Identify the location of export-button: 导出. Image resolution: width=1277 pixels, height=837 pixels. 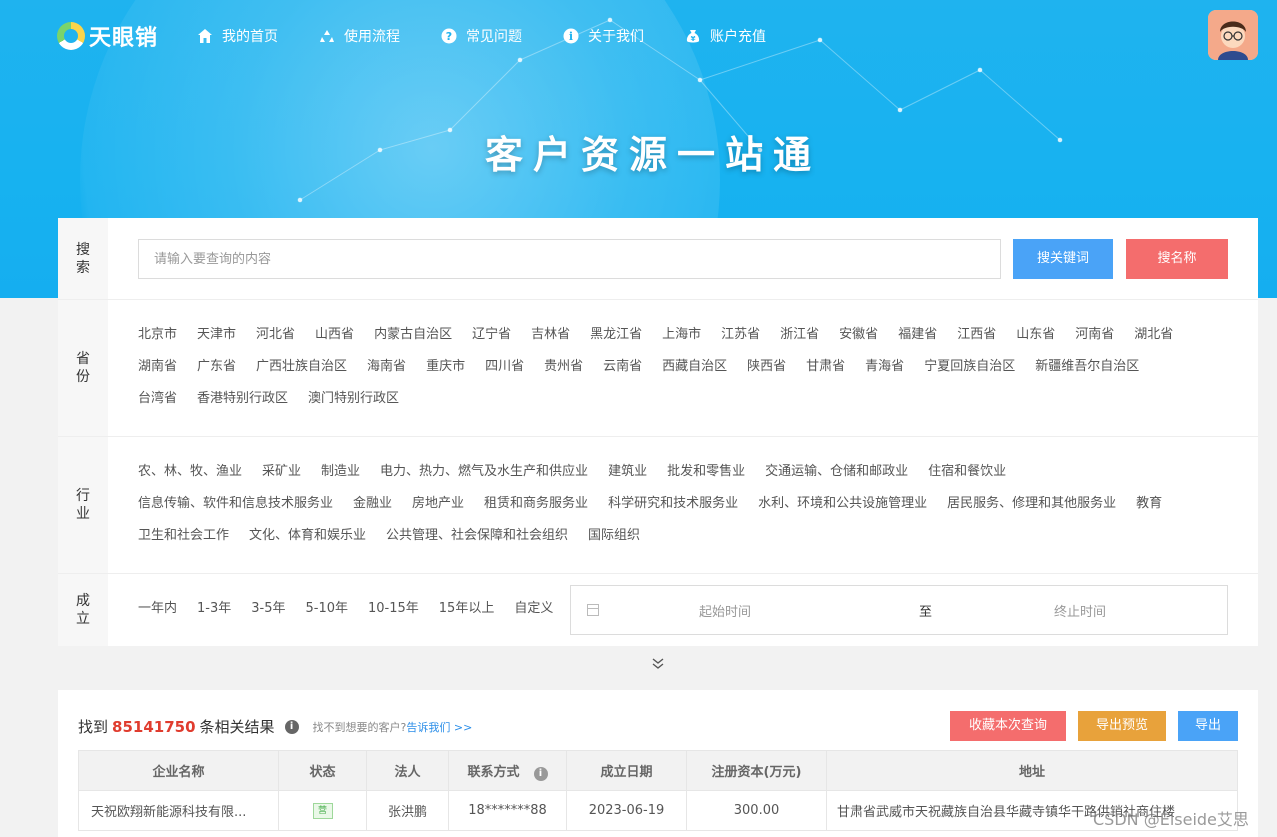
(1208, 726).